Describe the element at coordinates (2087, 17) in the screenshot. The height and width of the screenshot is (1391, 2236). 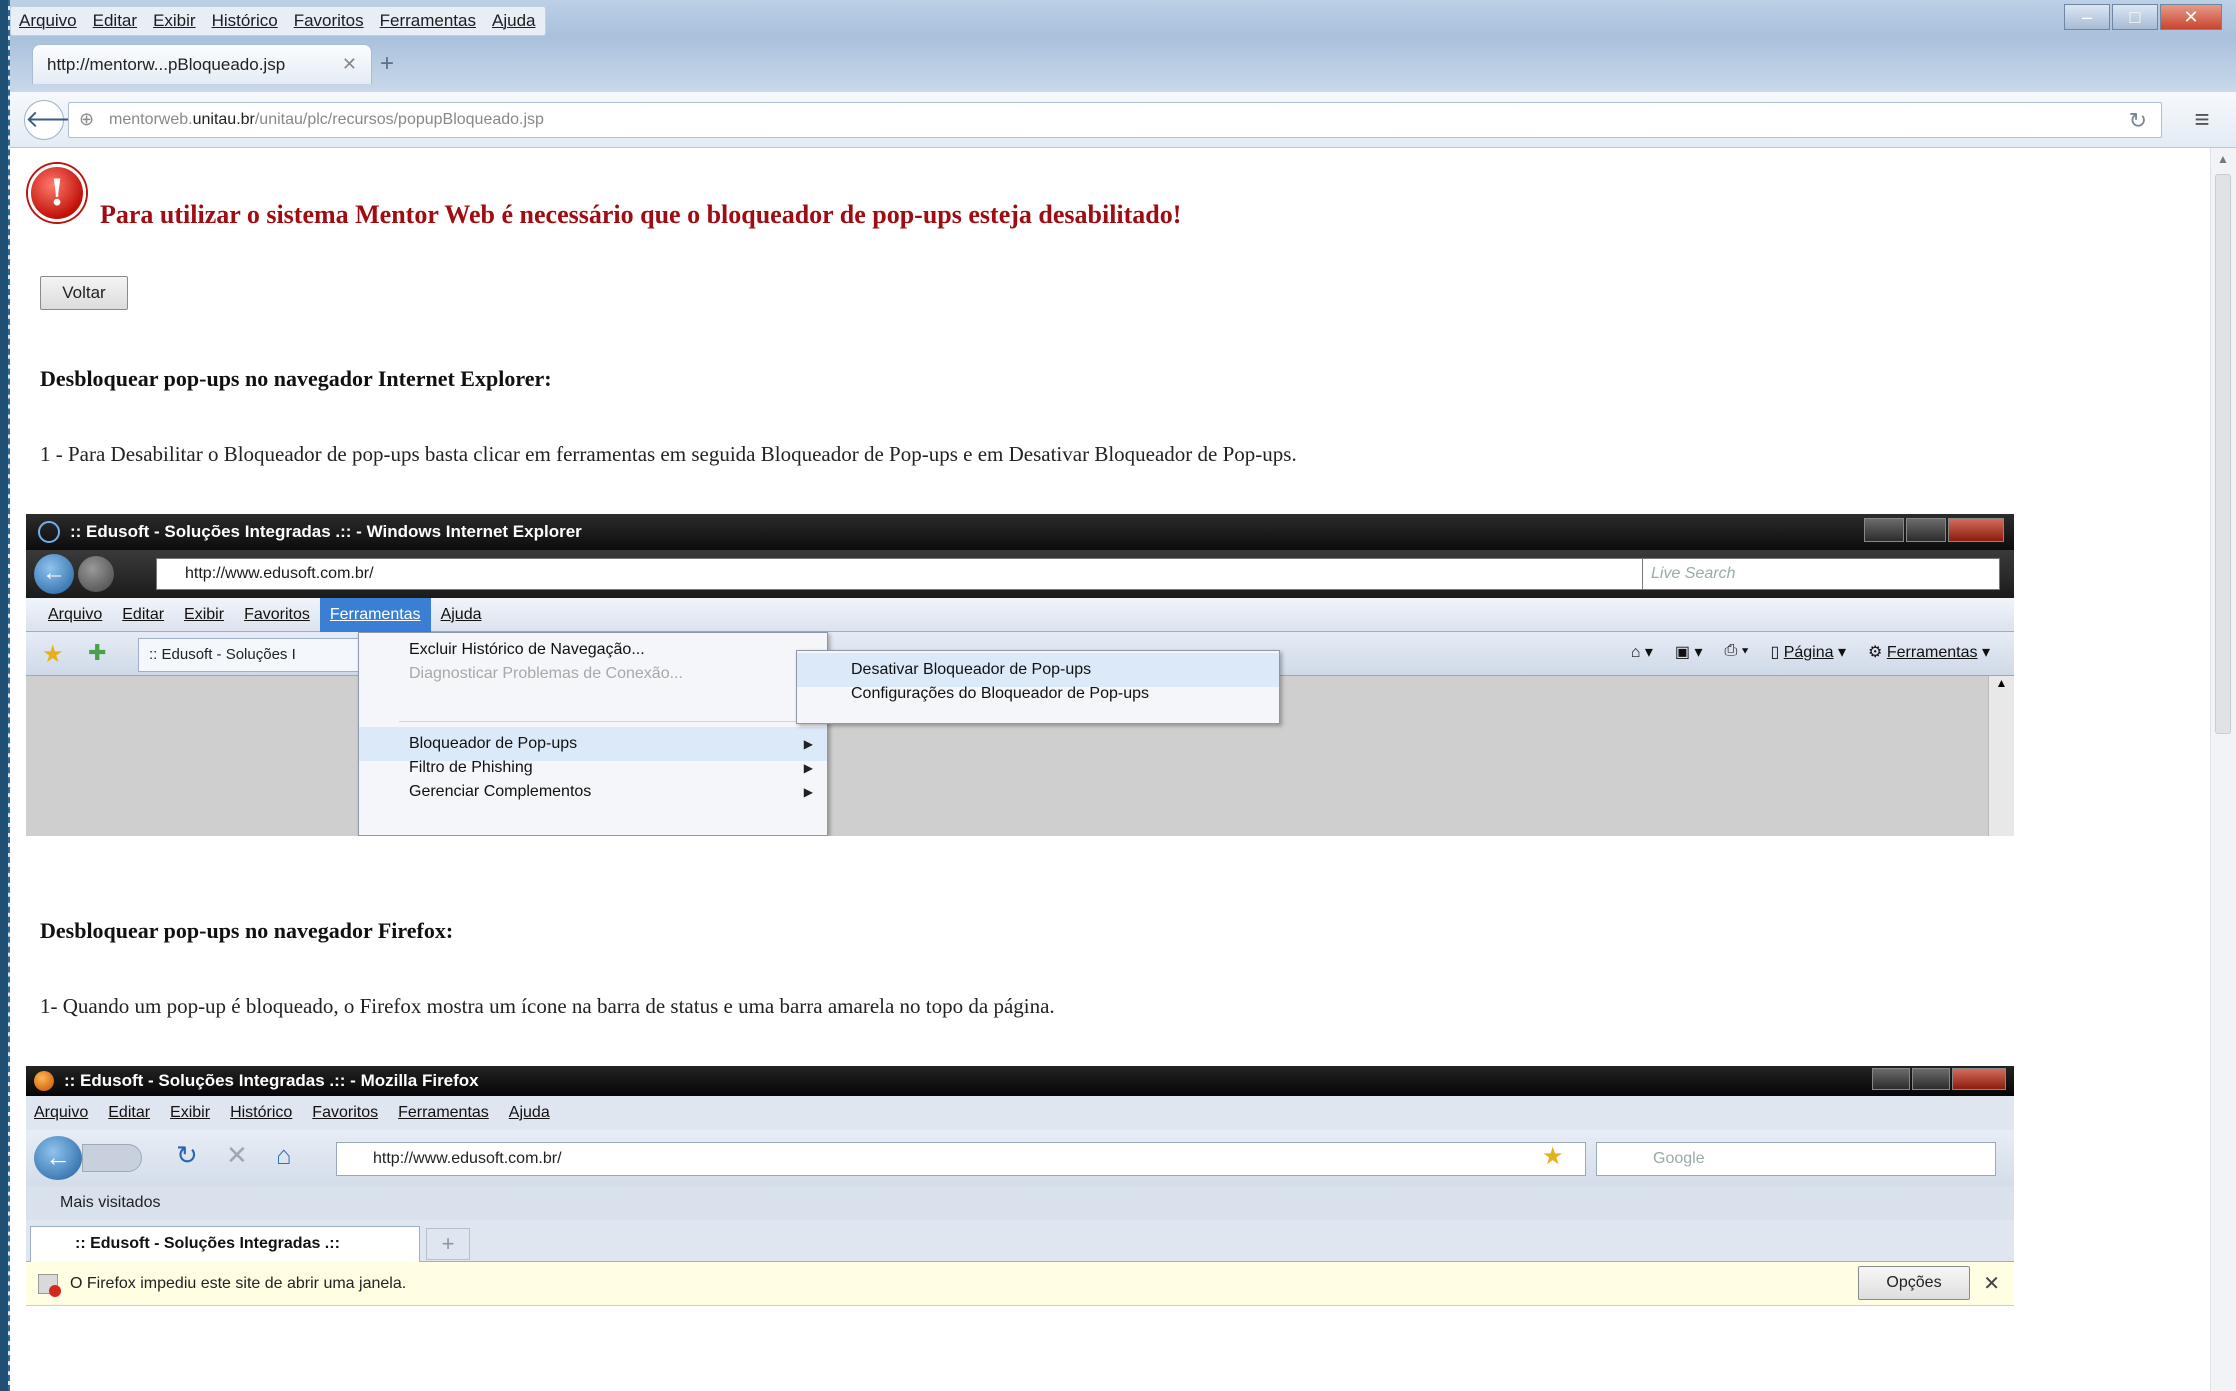
I see `minimize-button: –` at that location.